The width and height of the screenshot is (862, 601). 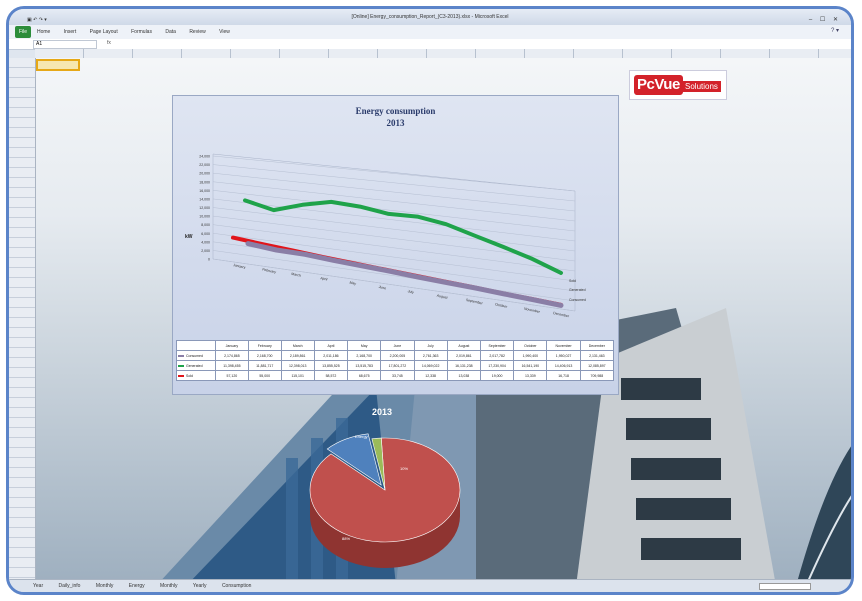 I want to click on selected-cell, so click(x=58, y=65).